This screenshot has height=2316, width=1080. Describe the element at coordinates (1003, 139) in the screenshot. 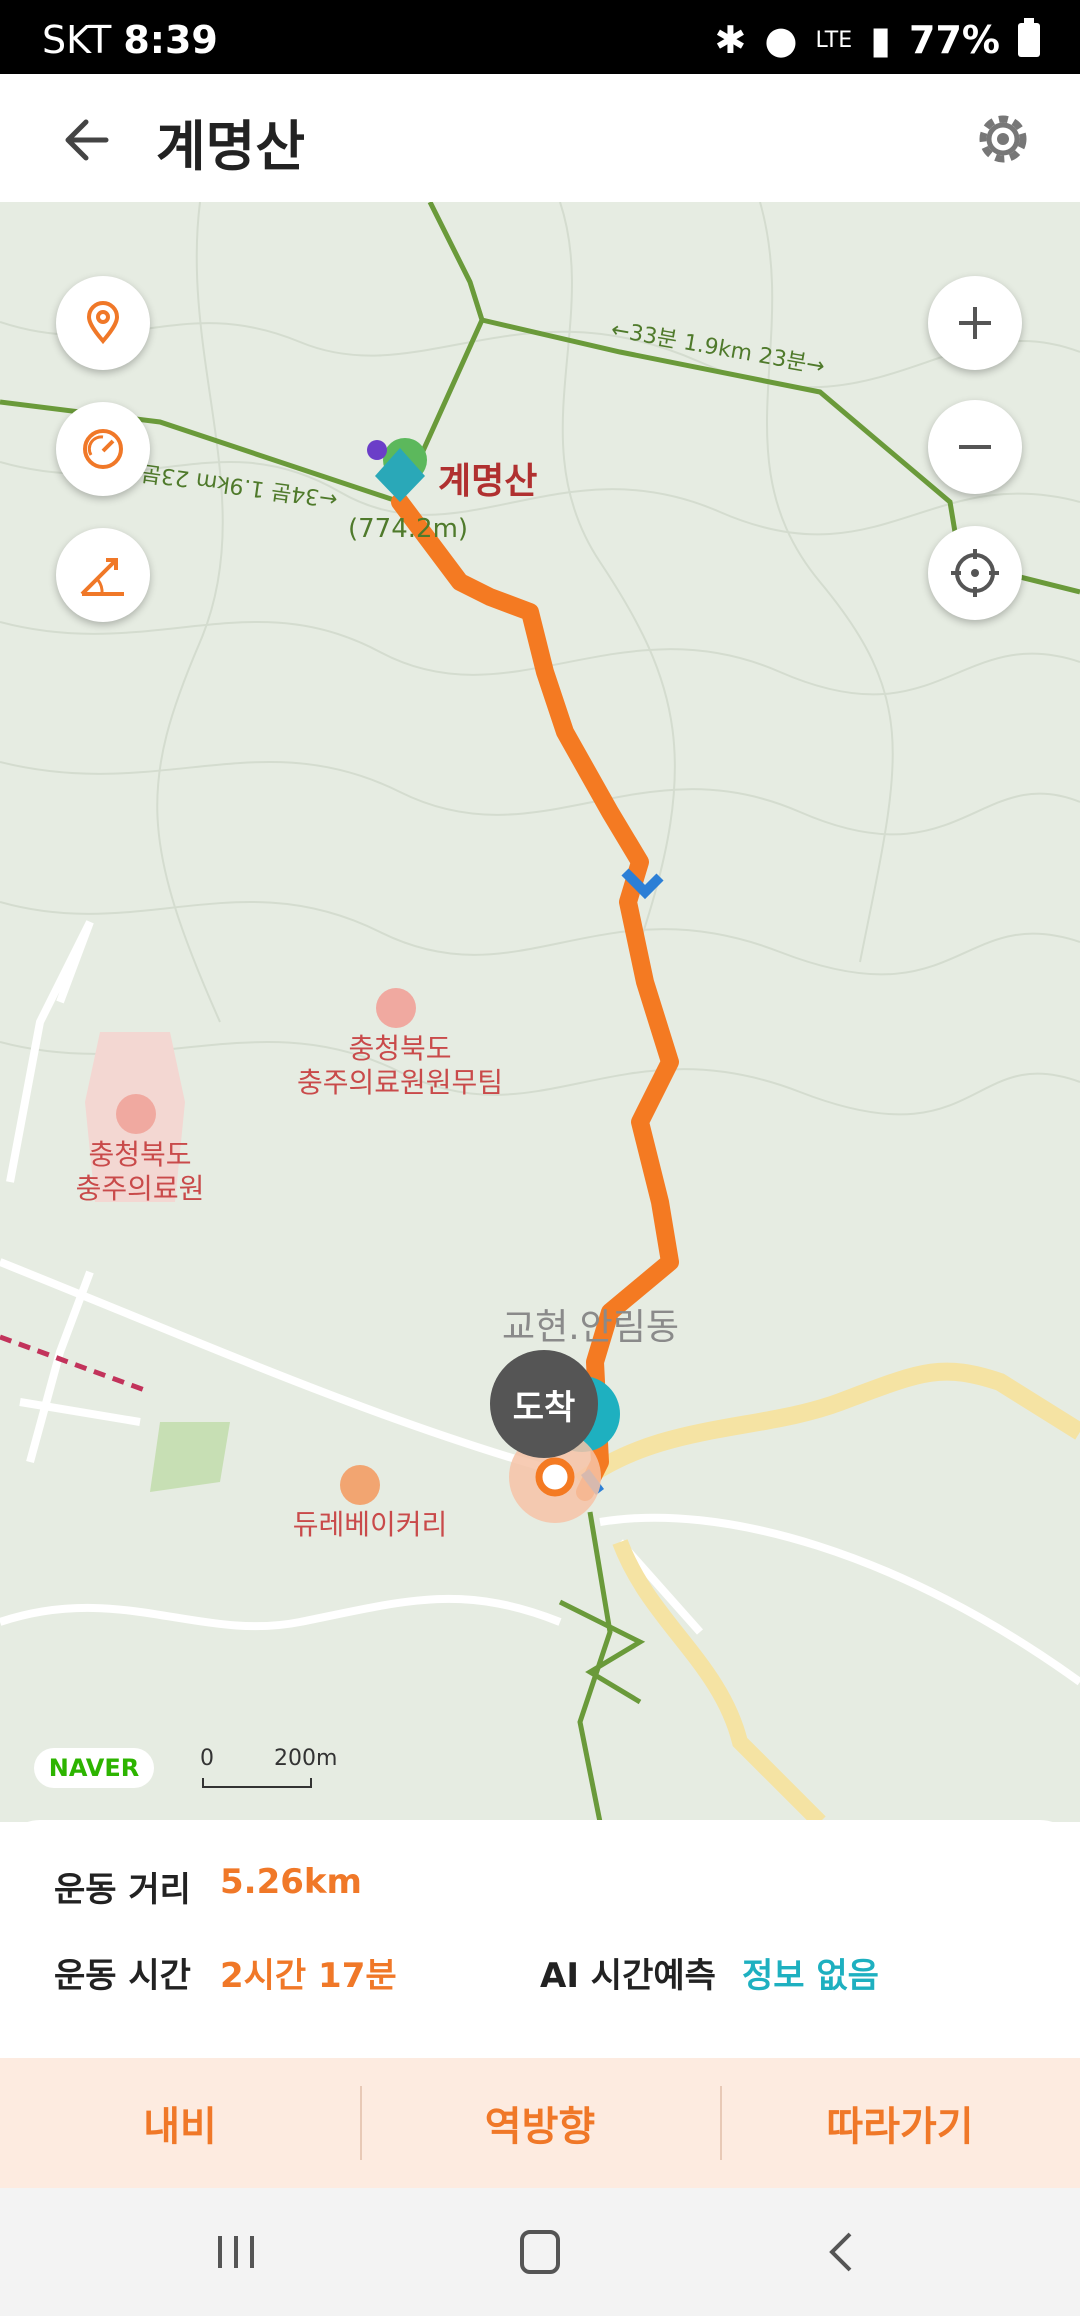

I see `gear-icon` at that location.